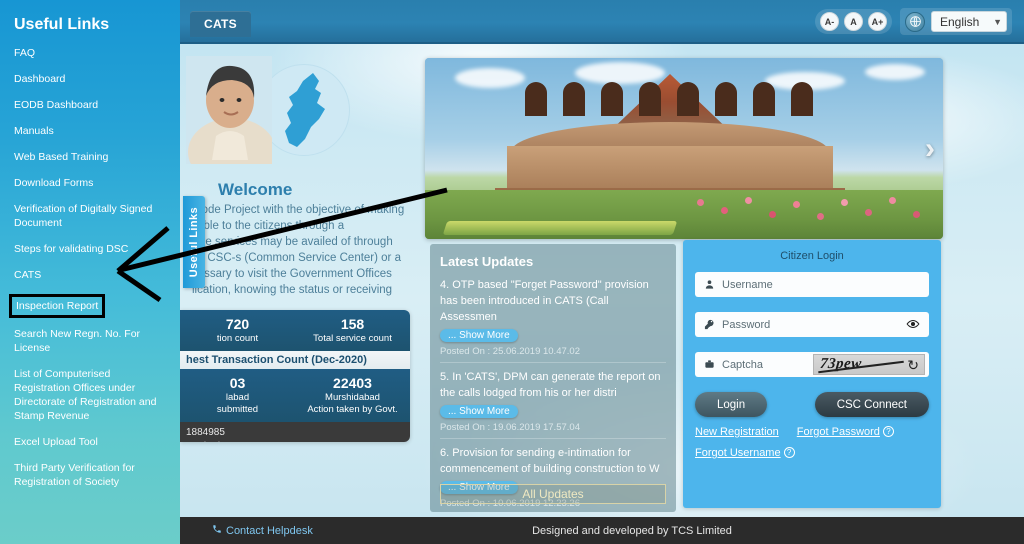  I want to click on all-updates-button: All Updates, so click(553, 494).